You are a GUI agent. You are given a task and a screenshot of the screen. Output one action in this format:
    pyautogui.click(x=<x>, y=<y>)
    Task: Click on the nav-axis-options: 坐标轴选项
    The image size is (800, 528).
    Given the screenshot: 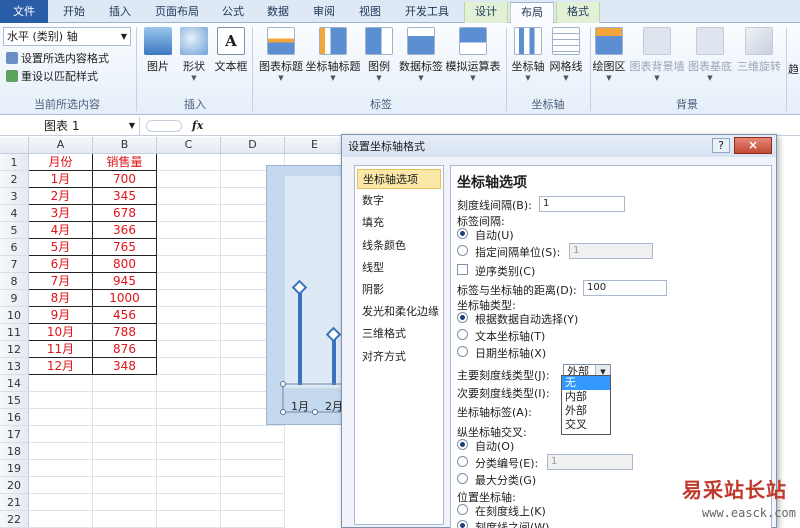 What is the action you would take?
    pyautogui.click(x=399, y=179)
    